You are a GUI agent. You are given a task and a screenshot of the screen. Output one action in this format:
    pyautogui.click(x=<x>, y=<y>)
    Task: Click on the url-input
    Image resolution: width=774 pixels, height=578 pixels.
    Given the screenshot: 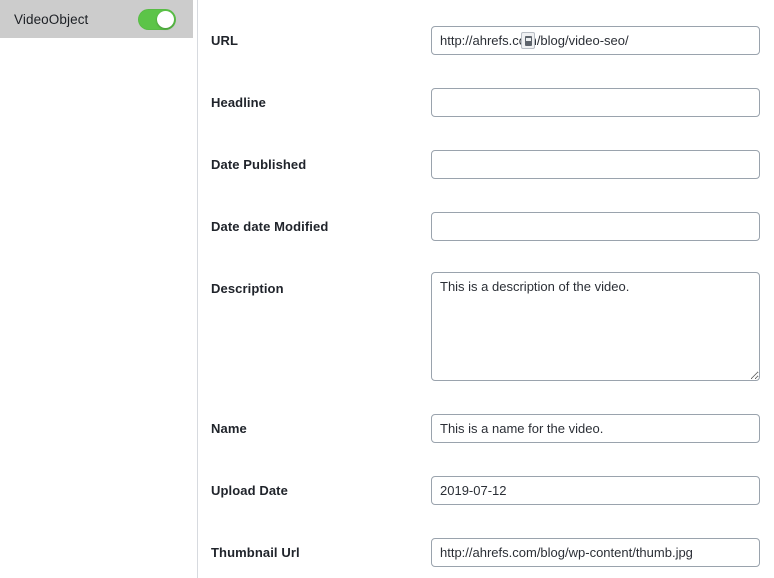 What is the action you would take?
    pyautogui.click(x=595, y=40)
    